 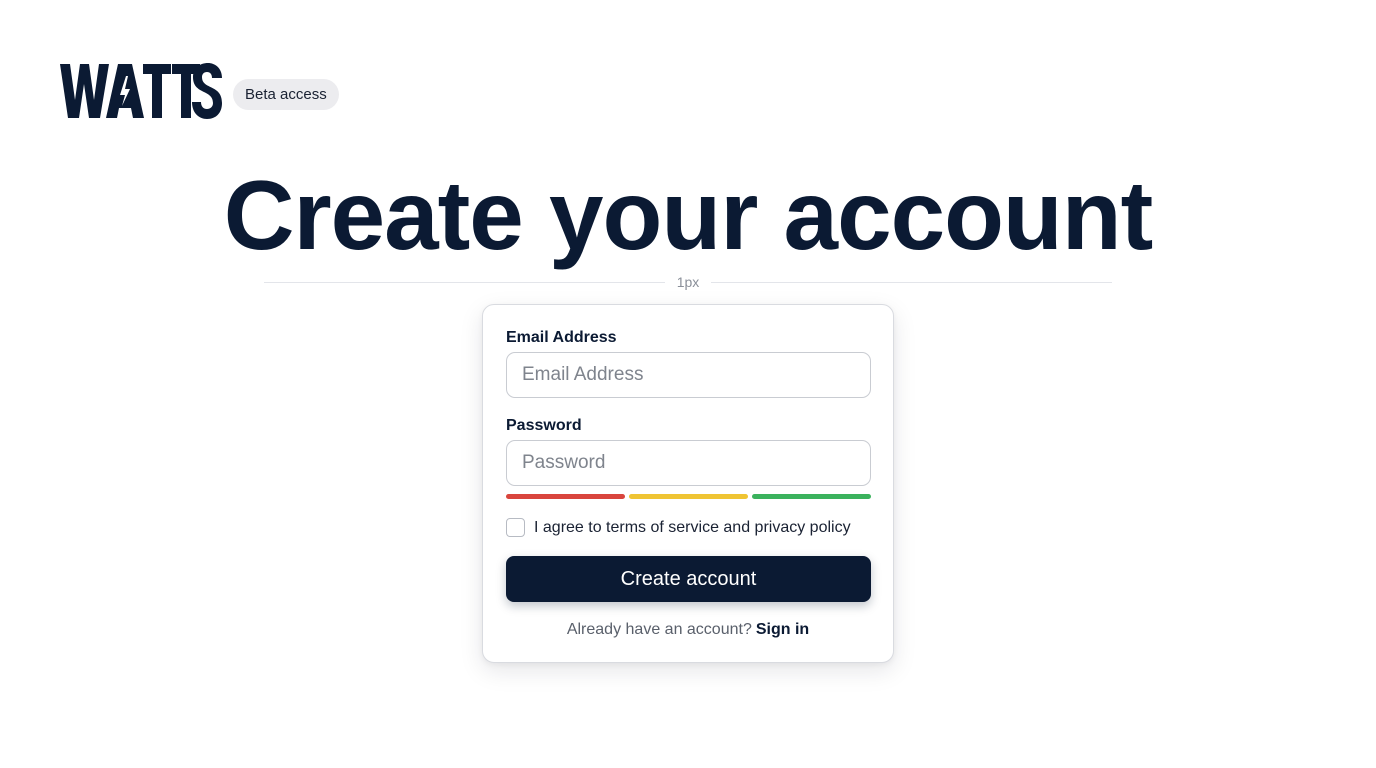 What do you see at coordinates (688, 579) in the screenshot?
I see `create-account-button: Create account` at bounding box center [688, 579].